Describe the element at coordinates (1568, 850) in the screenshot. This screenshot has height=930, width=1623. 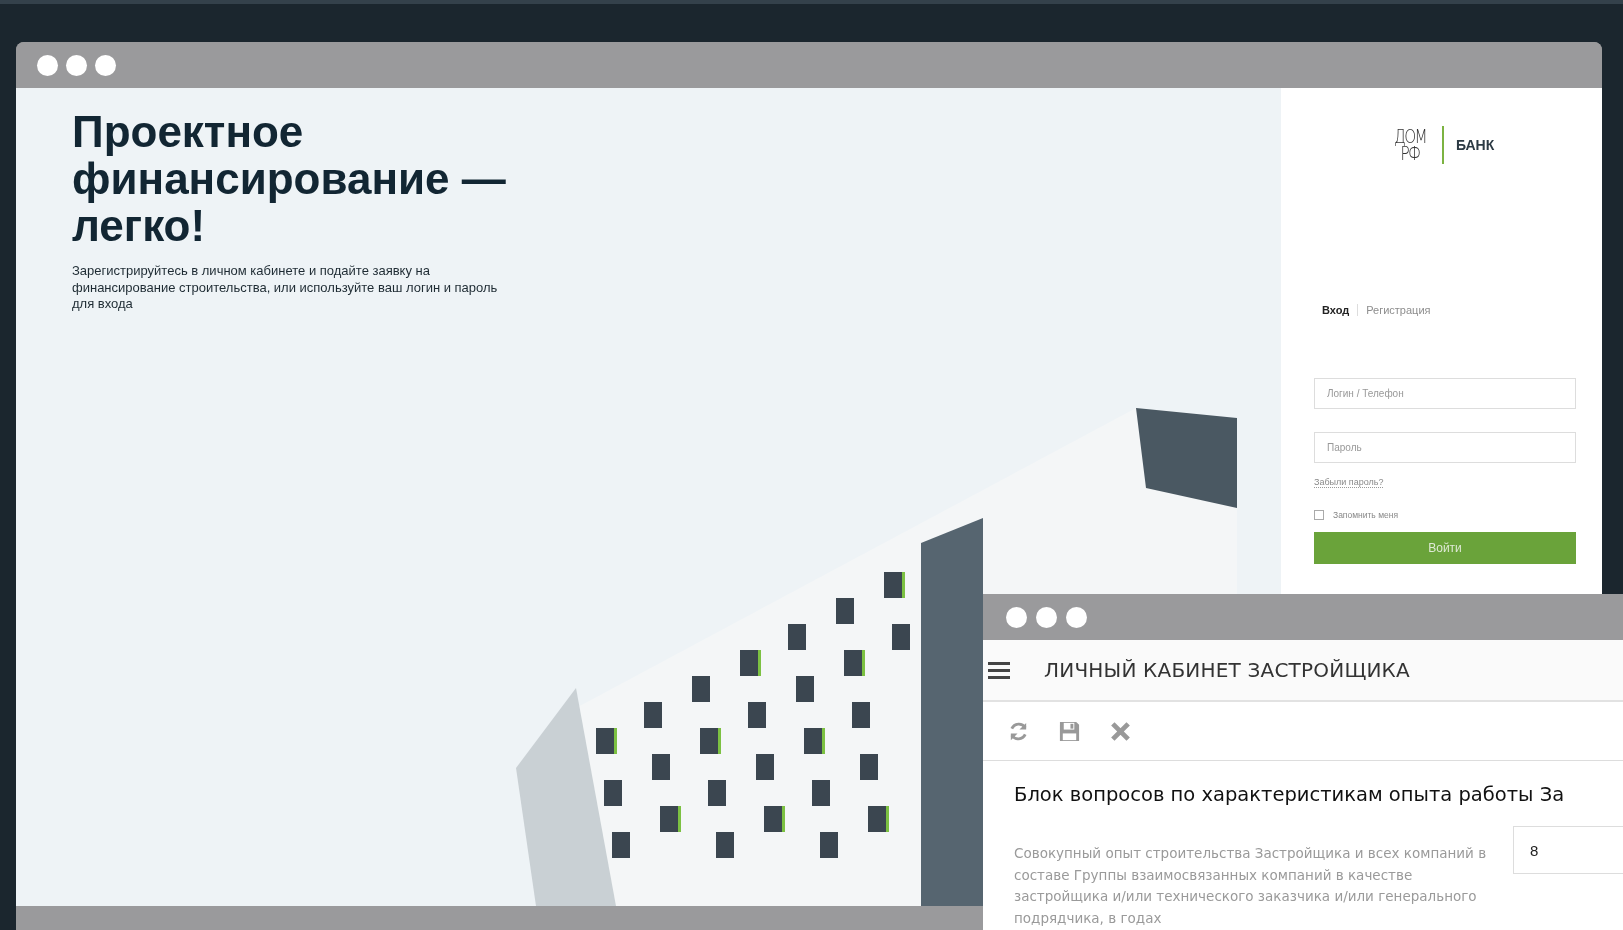
I see `input-field: 8` at that location.